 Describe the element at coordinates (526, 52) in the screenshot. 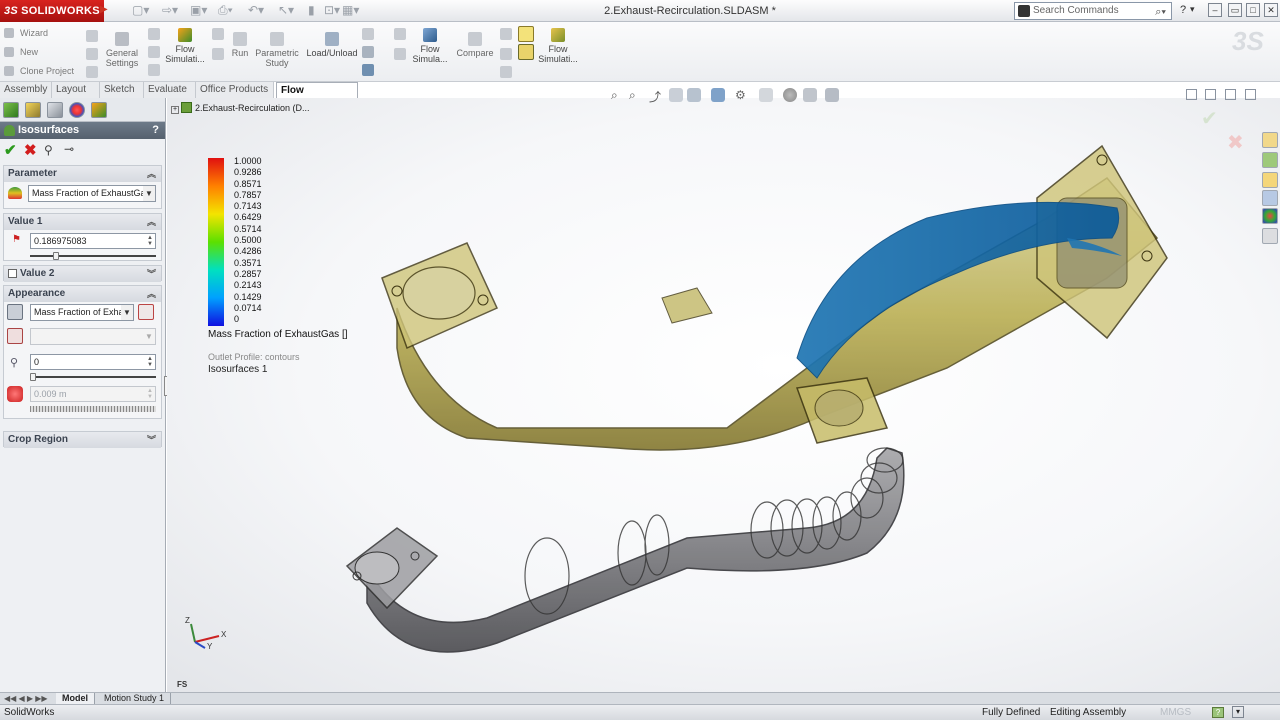

I see `results-icon` at that location.